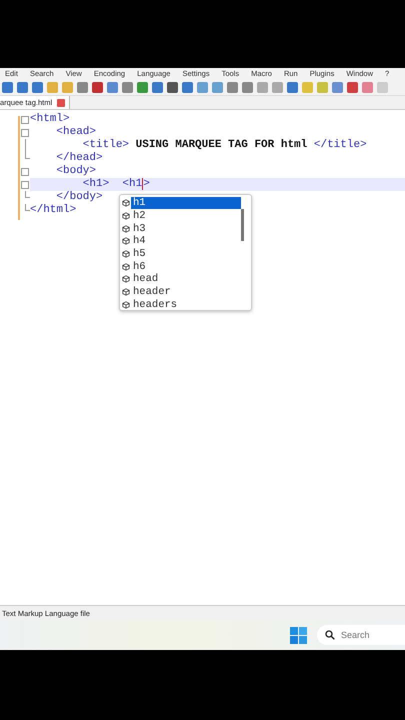 This screenshot has width=405, height=720. Describe the element at coordinates (224, 145) in the screenshot. I see `code-line: <title> USING MARQUEE TAG FOR html </title>` at that location.